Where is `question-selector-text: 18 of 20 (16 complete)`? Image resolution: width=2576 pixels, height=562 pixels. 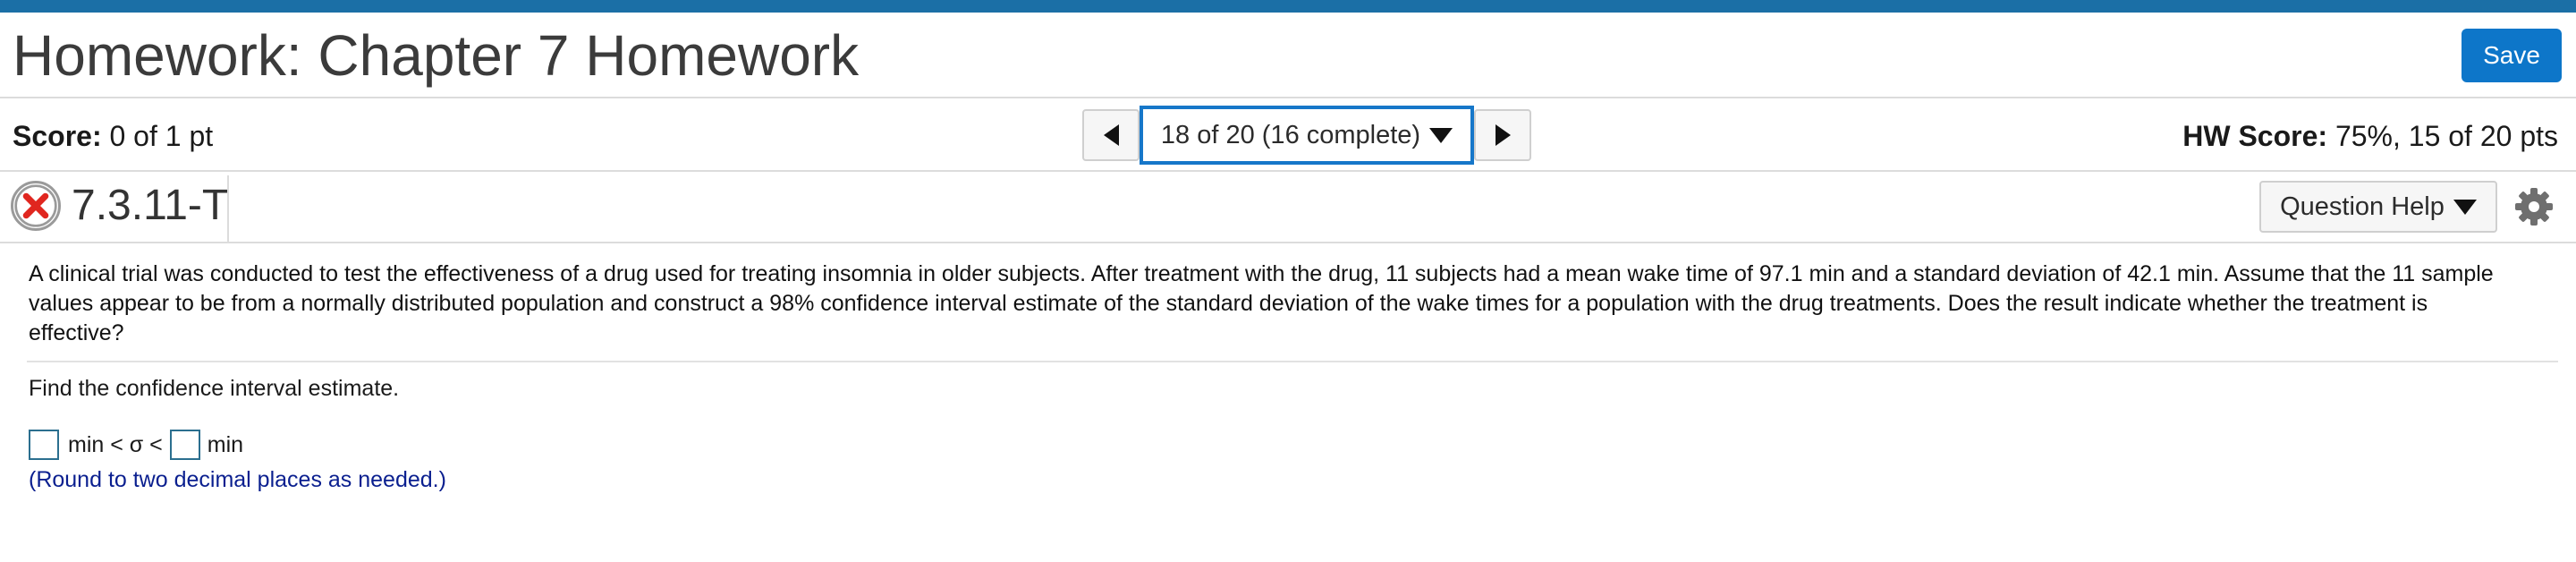
question-selector-text: 18 of 20 (16 complete) is located at coordinates (1290, 134).